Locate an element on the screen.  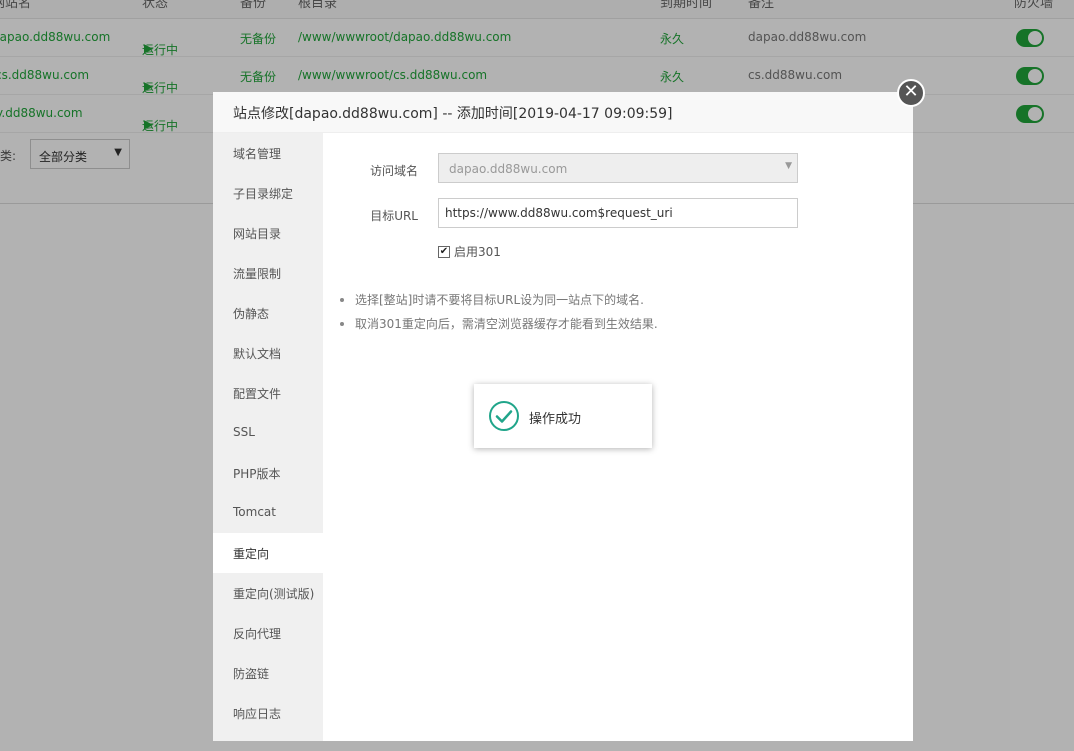
url-label: 目标URL is located at coordinates (394, 216).